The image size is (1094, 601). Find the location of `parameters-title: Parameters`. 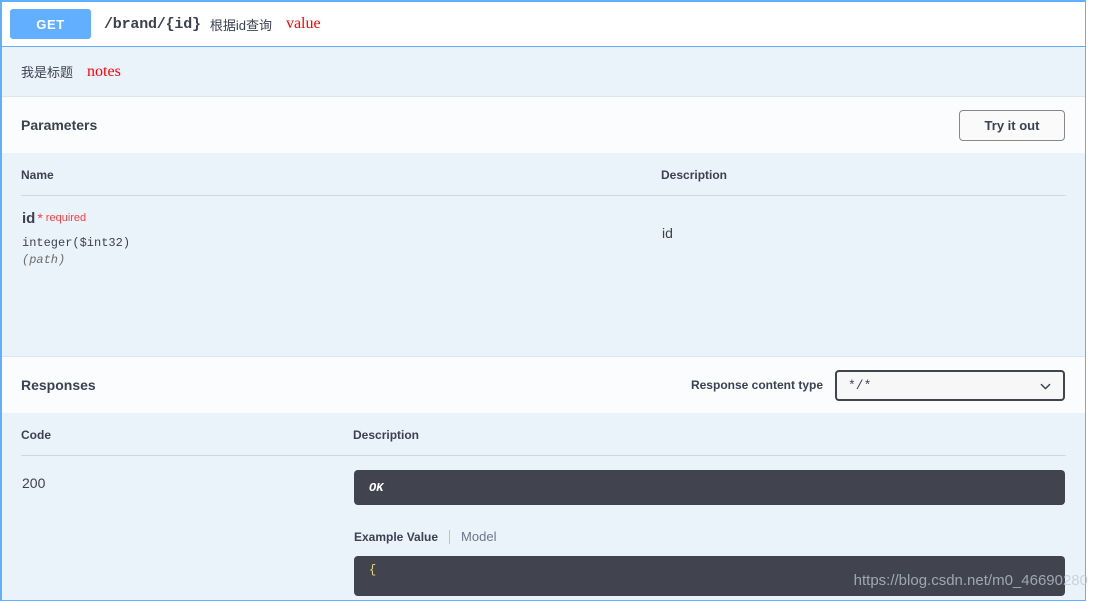

parameters-title: Parameters is located at coordinates (59, 125).